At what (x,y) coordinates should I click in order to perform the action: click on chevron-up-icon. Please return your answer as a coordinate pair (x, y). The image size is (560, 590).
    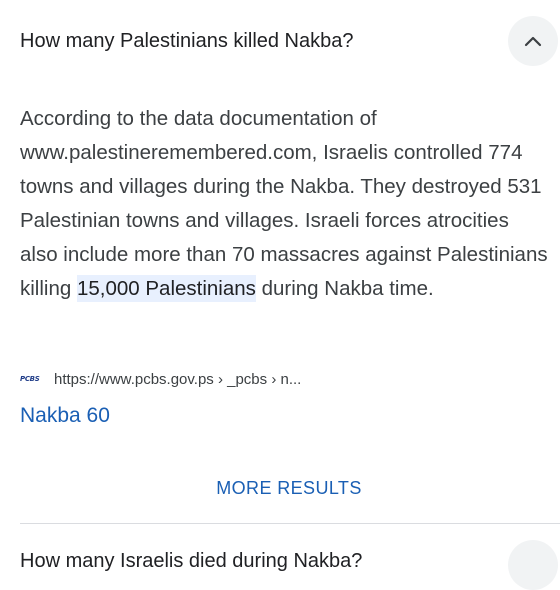
    Looking at the image, I should click on (533, 41).